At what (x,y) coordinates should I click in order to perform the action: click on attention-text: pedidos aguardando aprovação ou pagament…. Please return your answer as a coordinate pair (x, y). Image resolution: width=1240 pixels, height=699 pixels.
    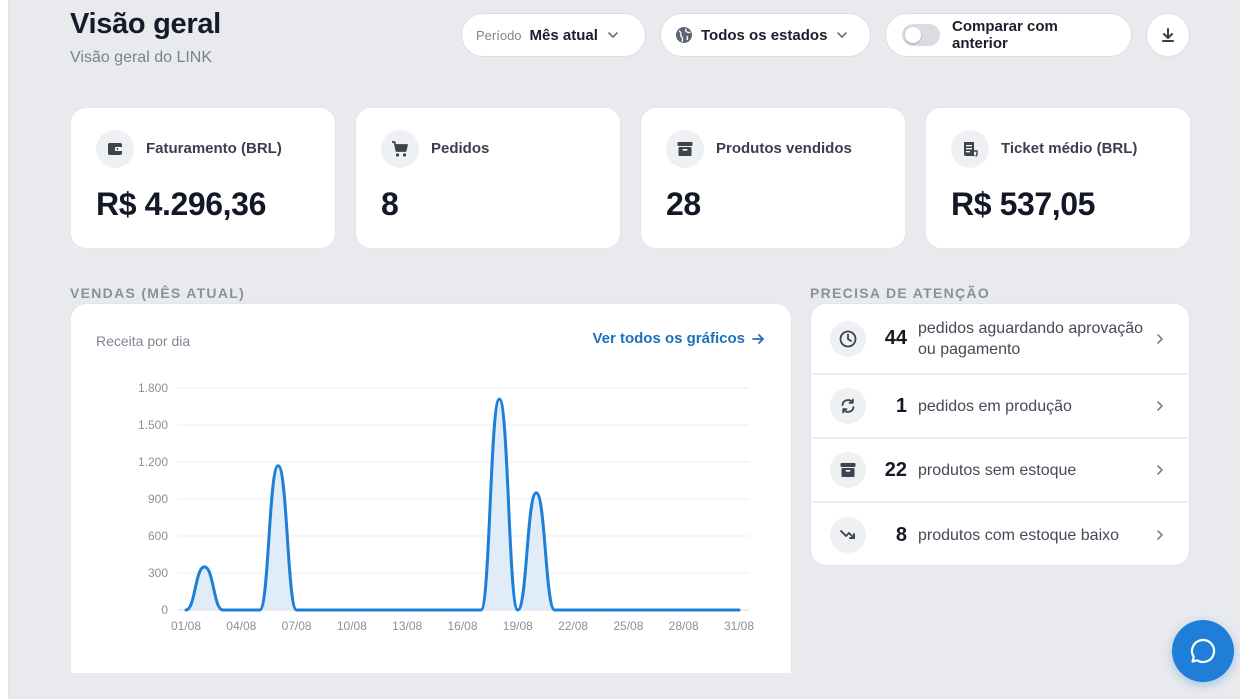
    Looking at the image, I should click on (1031, 338).